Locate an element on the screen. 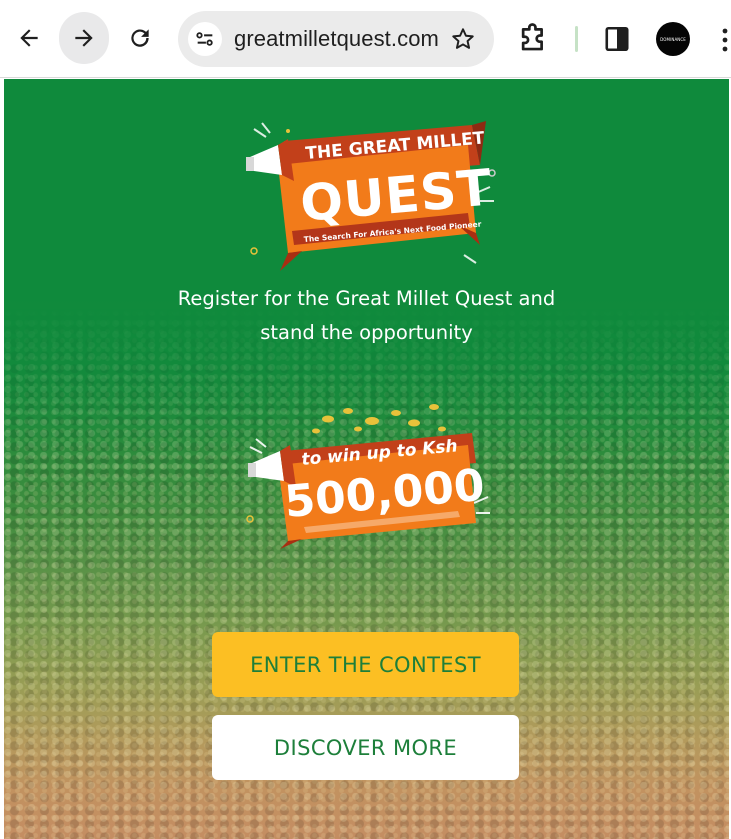 The height and width of the screenshot is (839, 731). discover-more-label: DISCOVER MORE is located at coordinates (365, 747).